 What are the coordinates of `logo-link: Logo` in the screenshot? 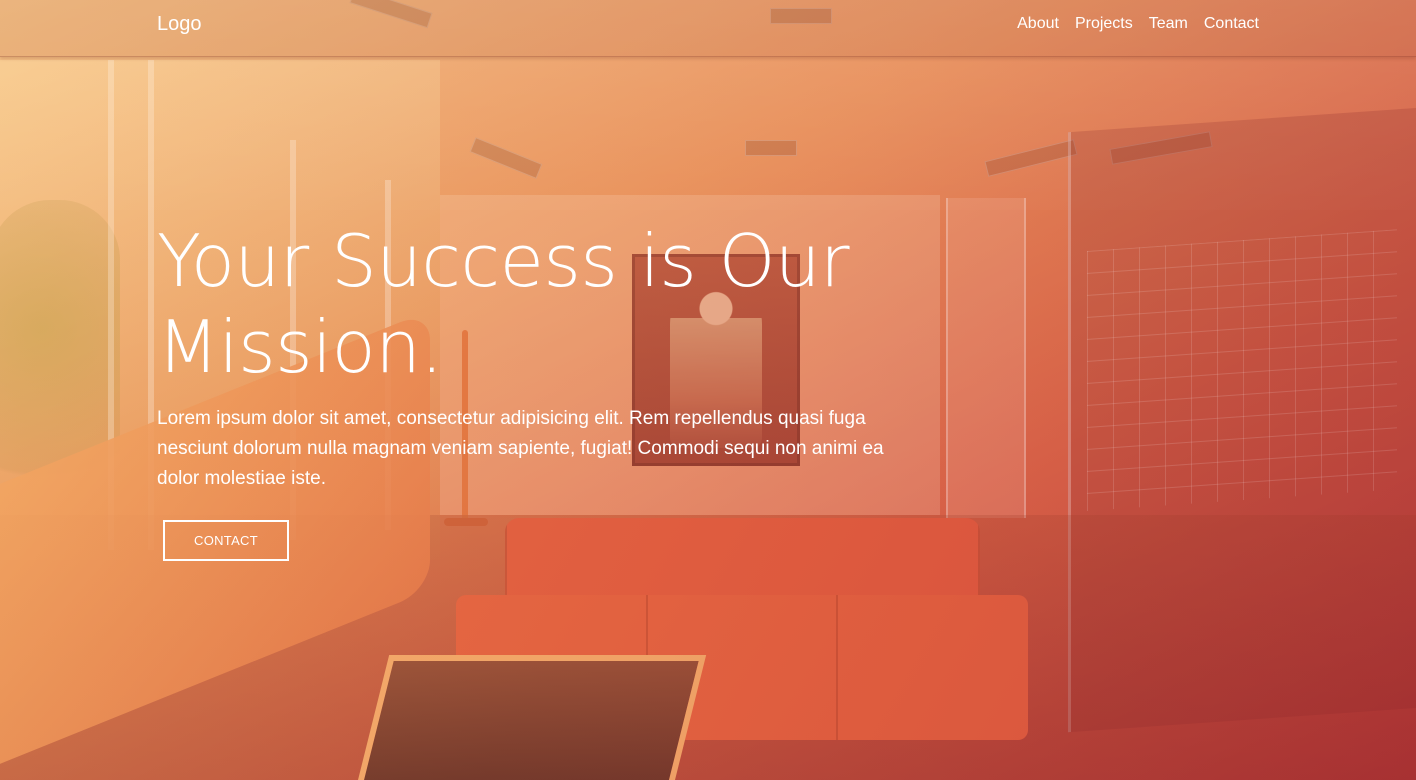 It's located at (179, 24).